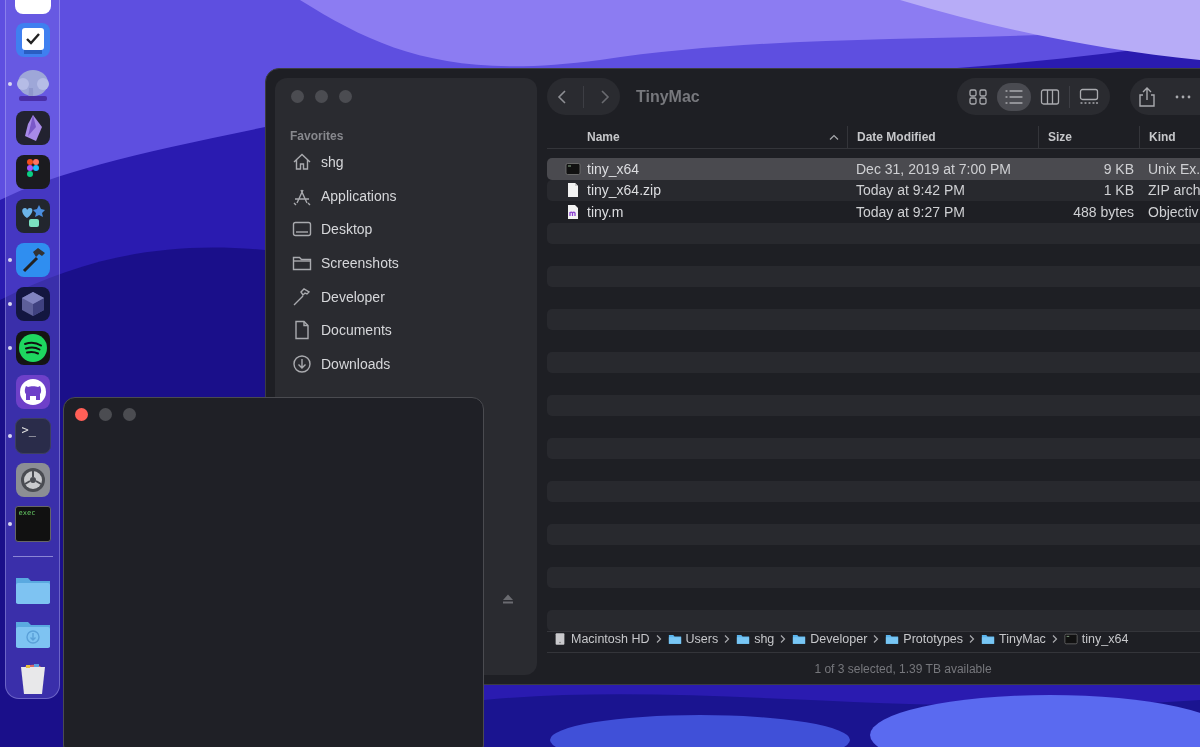  What do you see at coordinates (613, 168) in the screenshot?
I see `file-name: tiny_x64` at bounding box center [613, 168].